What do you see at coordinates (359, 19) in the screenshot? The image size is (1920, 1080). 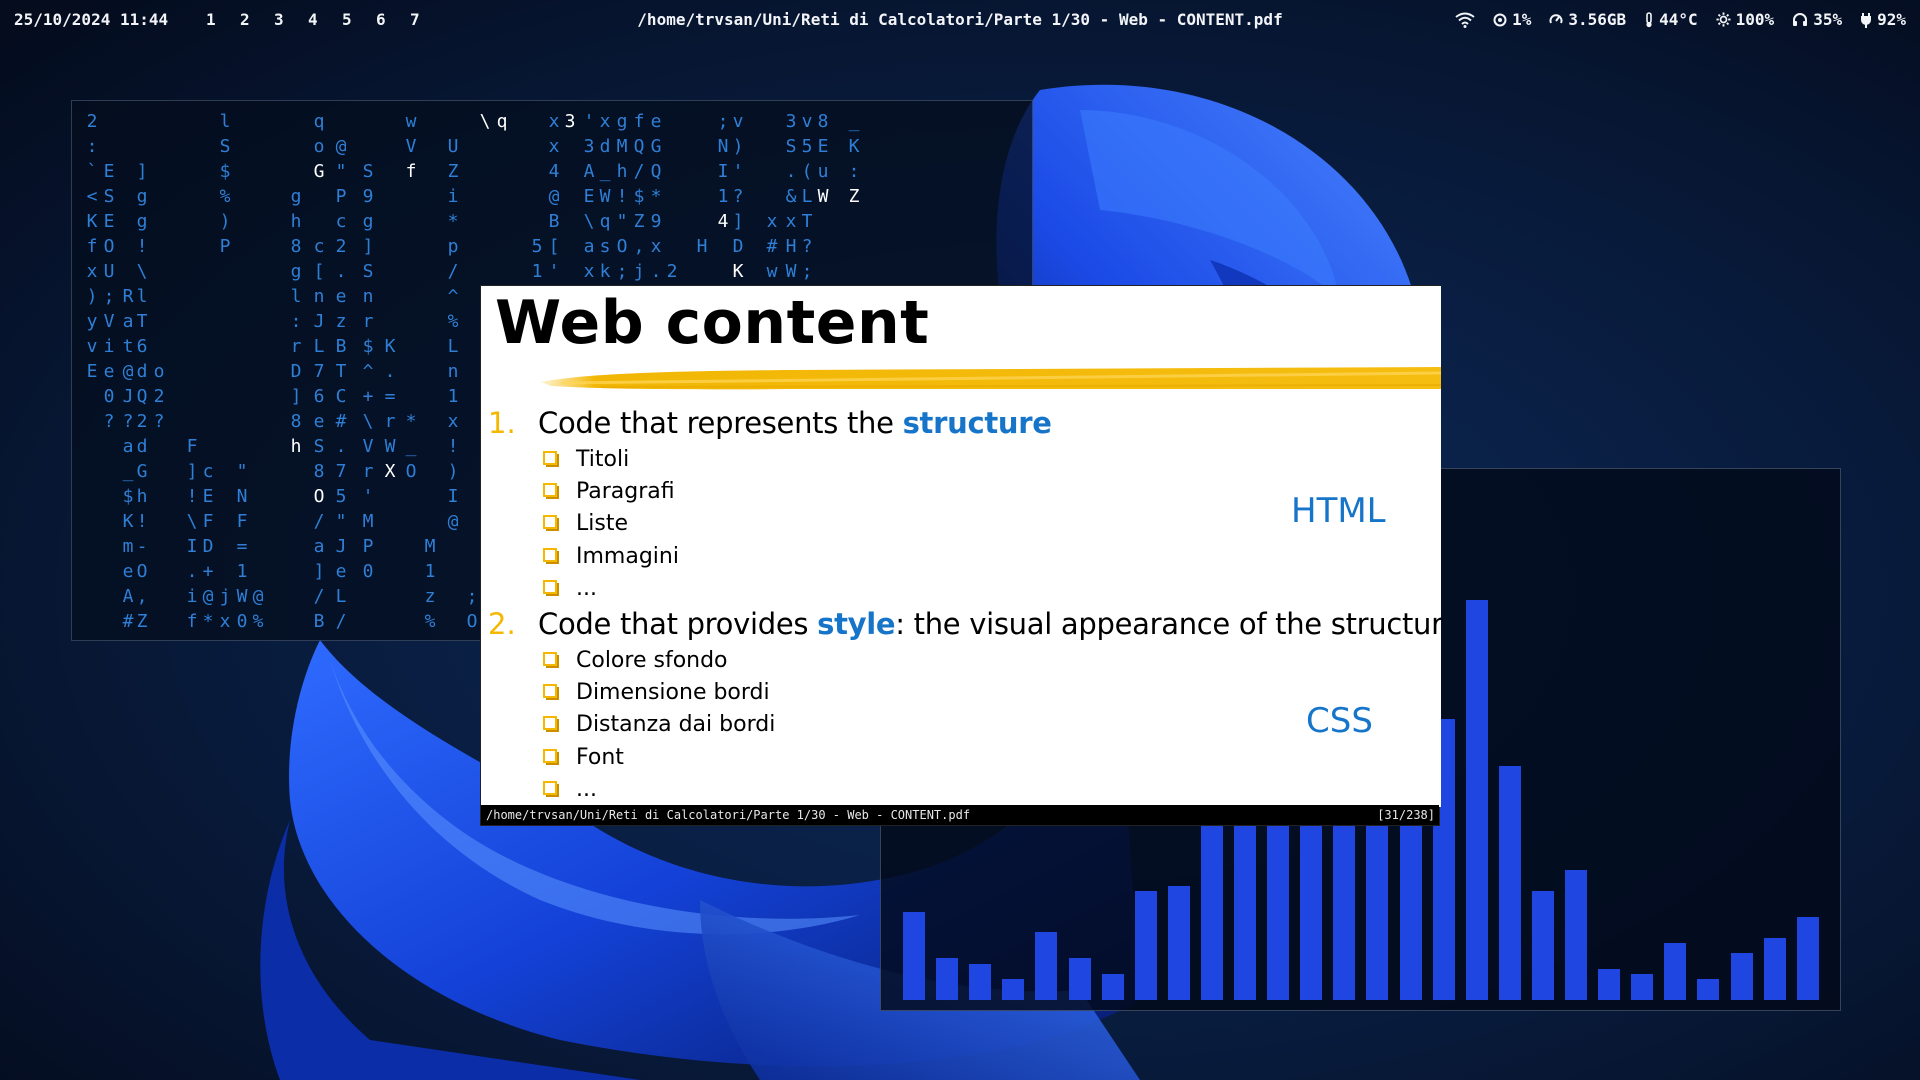 I see `workspace-5: 5` at bounding box center [359, 19].